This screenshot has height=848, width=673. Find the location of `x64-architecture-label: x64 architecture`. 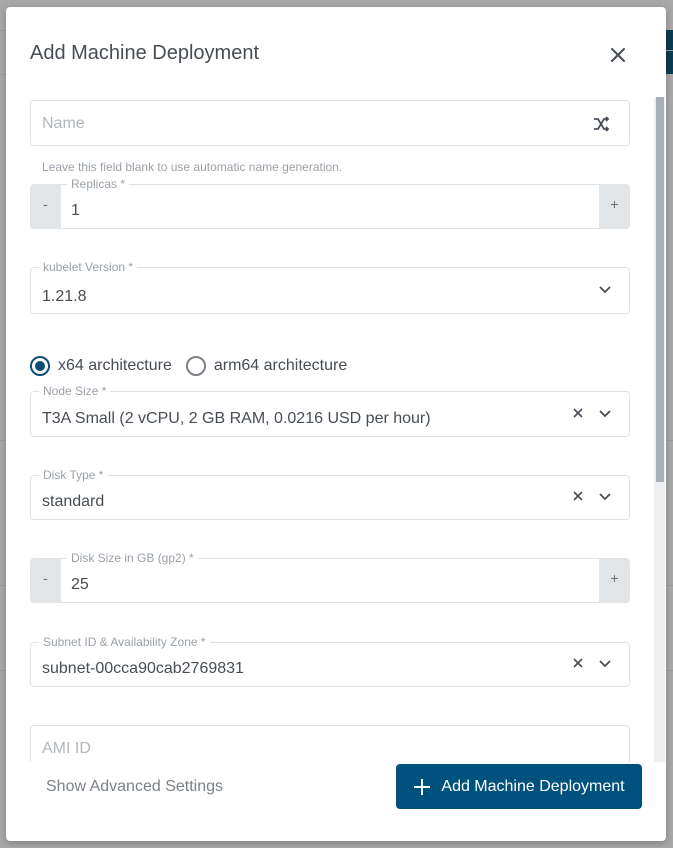

x64-architecture-label: x64 architecture is located at coordinates (115, 365).